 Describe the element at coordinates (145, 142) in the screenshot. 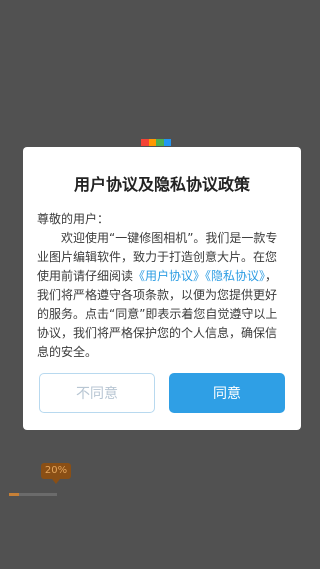

I see `logo-segment-red` at that location.